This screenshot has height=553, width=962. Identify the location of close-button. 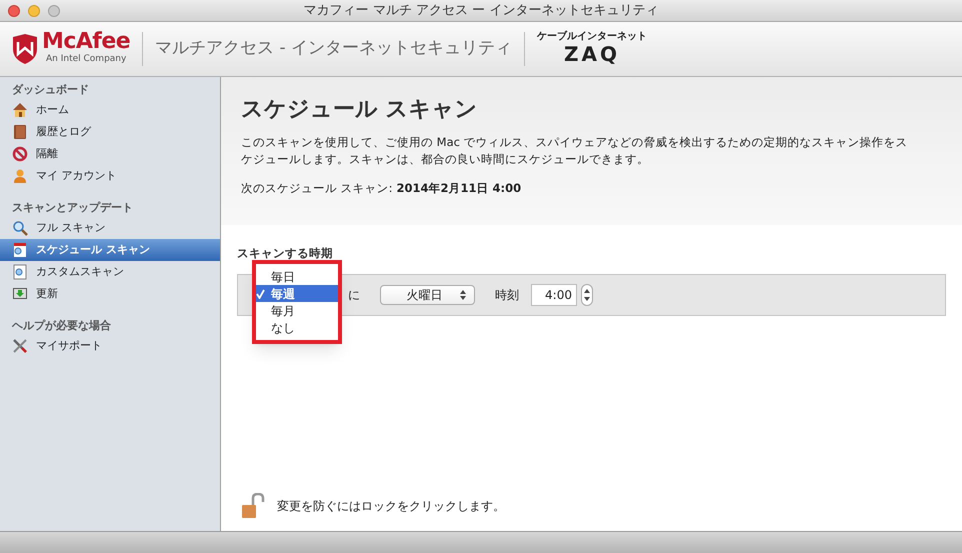
(14, 10).